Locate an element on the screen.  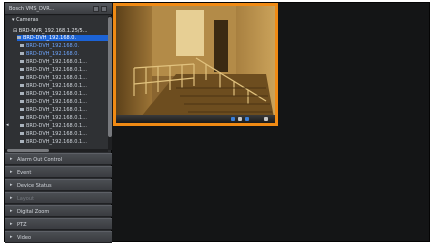
section-label: Video is located at coordinates (24, 238).